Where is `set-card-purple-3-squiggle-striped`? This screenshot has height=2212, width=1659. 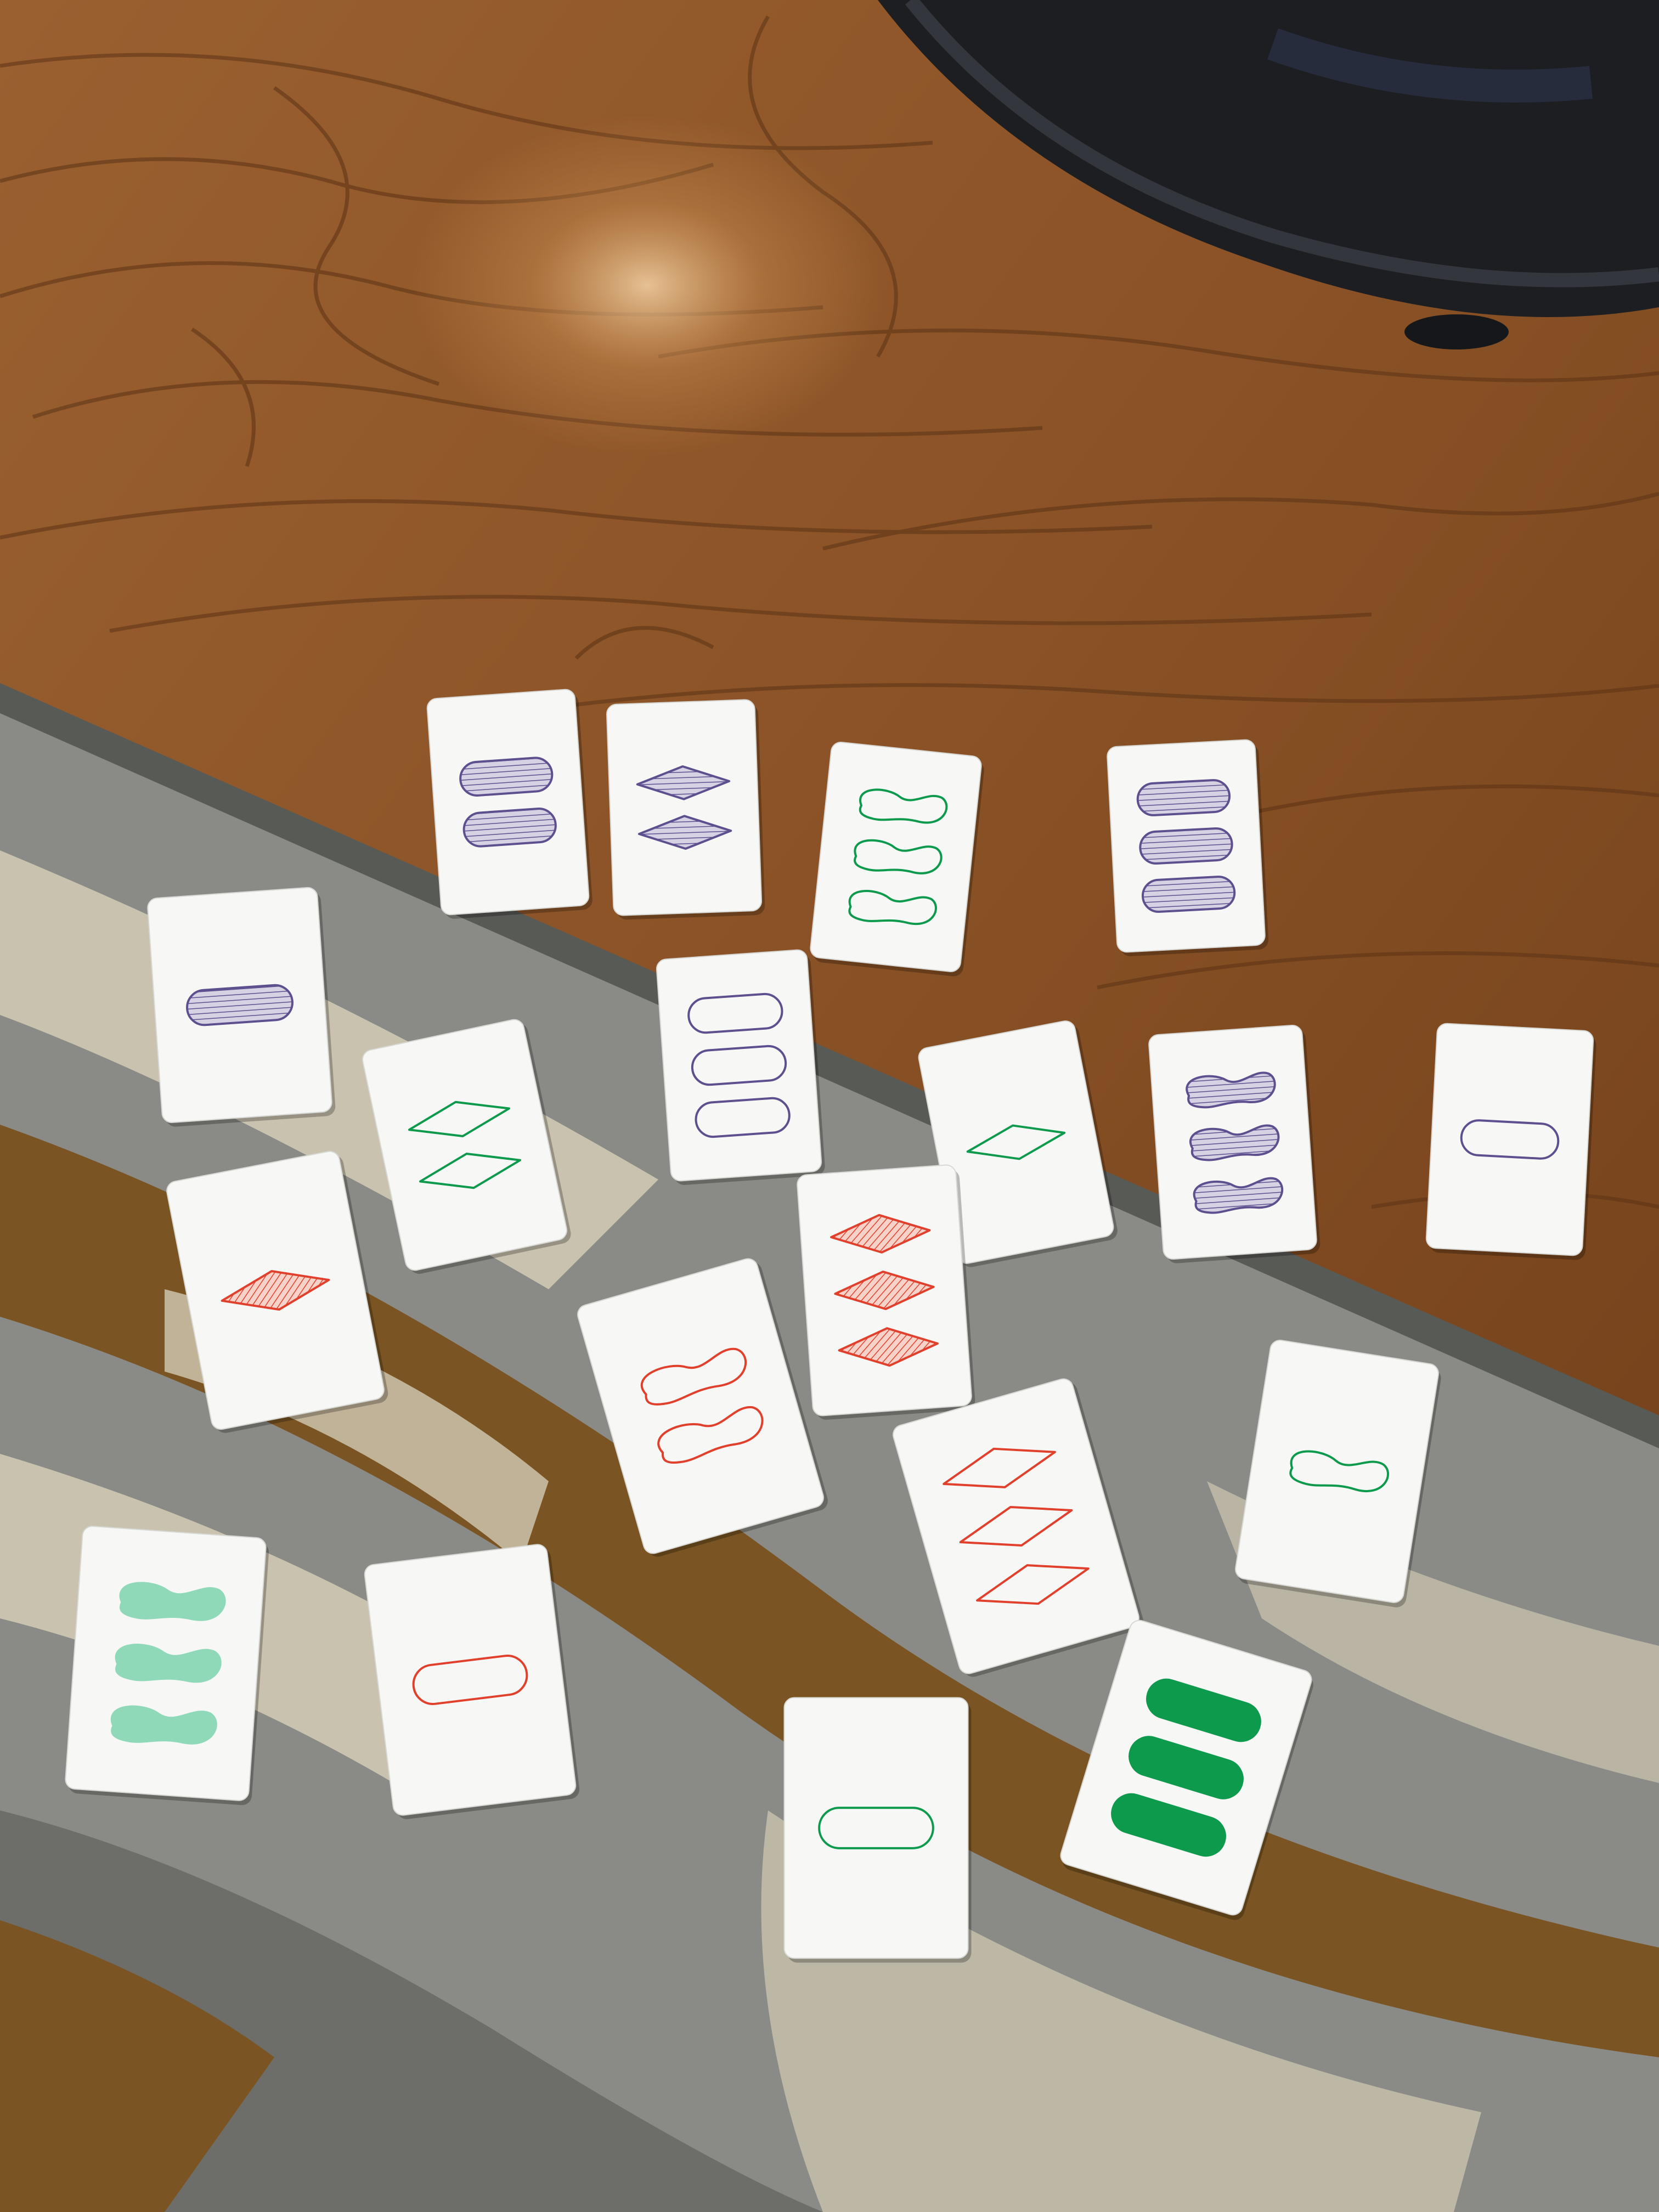
set-card-purple-3-squiggle-striped is located at coordinates (1235, 1144).